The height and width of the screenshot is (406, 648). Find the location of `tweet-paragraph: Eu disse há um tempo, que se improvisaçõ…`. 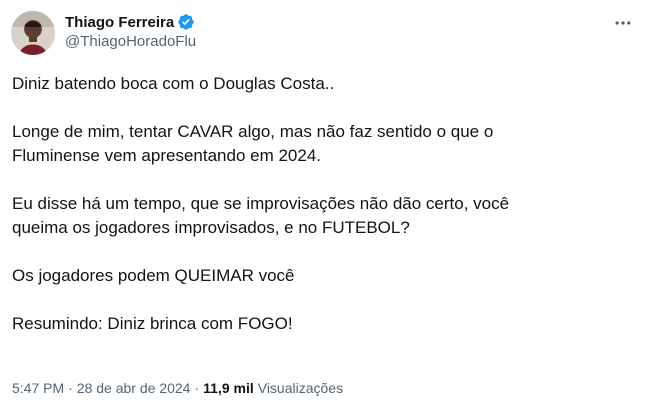

tweet-paragraph: Eu disse há um tempo, que se improvisaçõ… is located at coordinates (261, 215).